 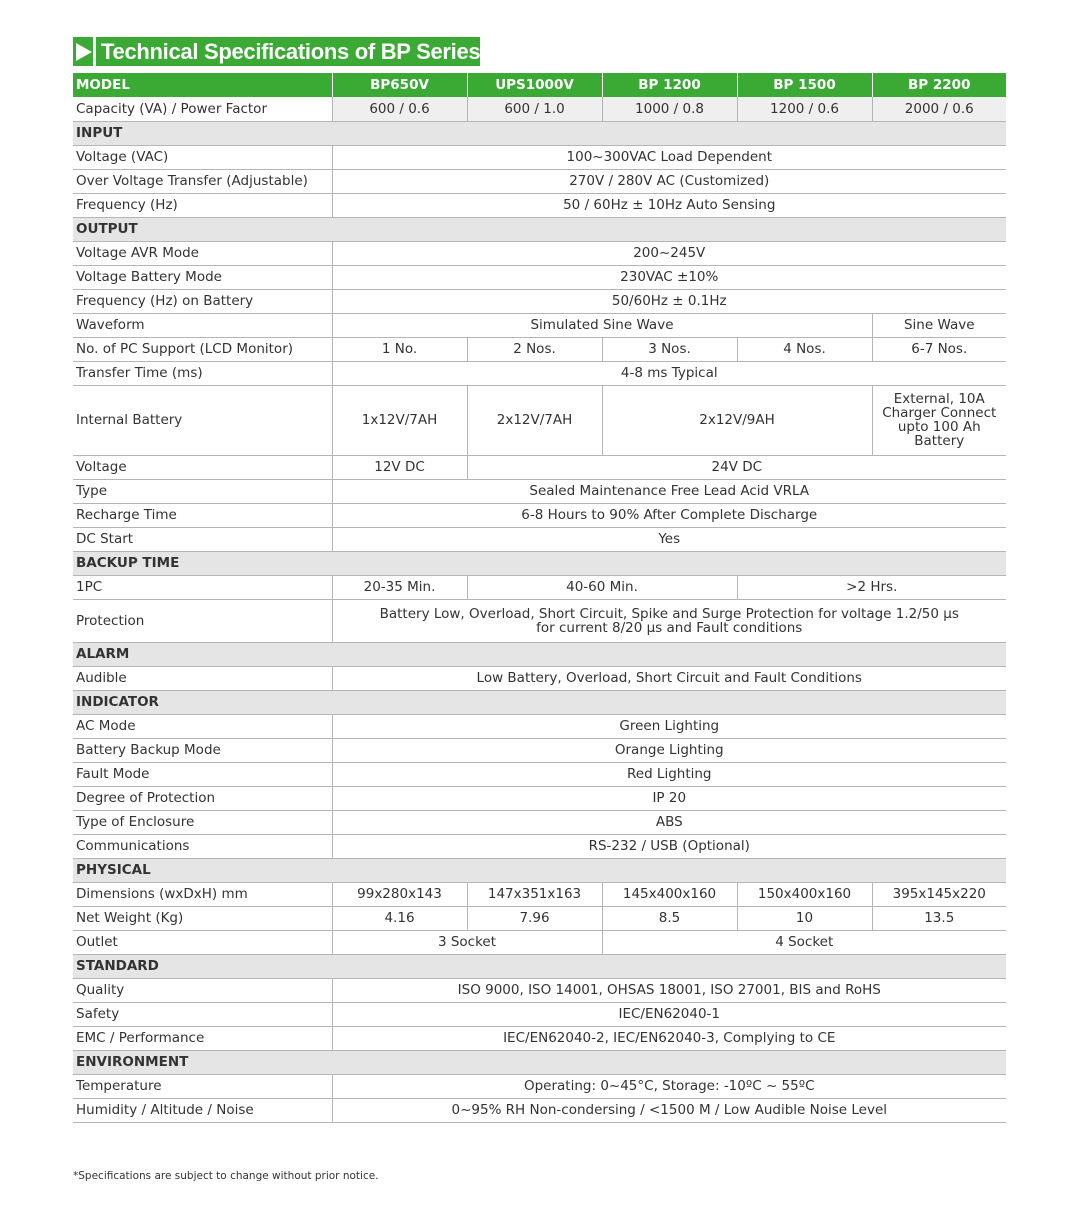 I want to click on section-row: ENVIRONMENT, so click(x=539, y=1062).